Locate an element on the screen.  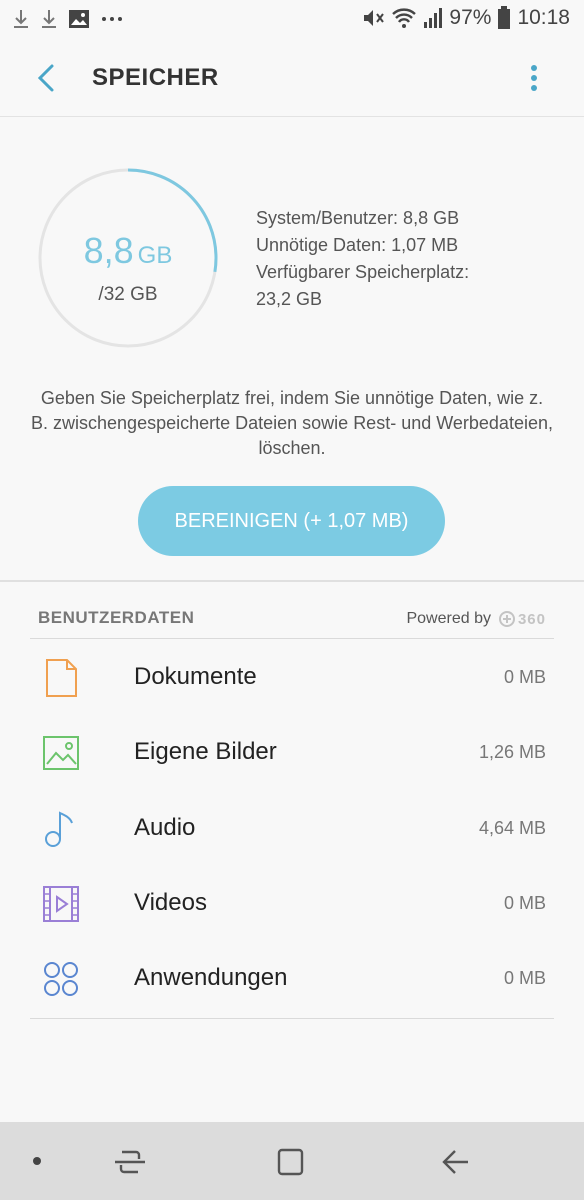
more-options-button is located at coordinates (534, 78).